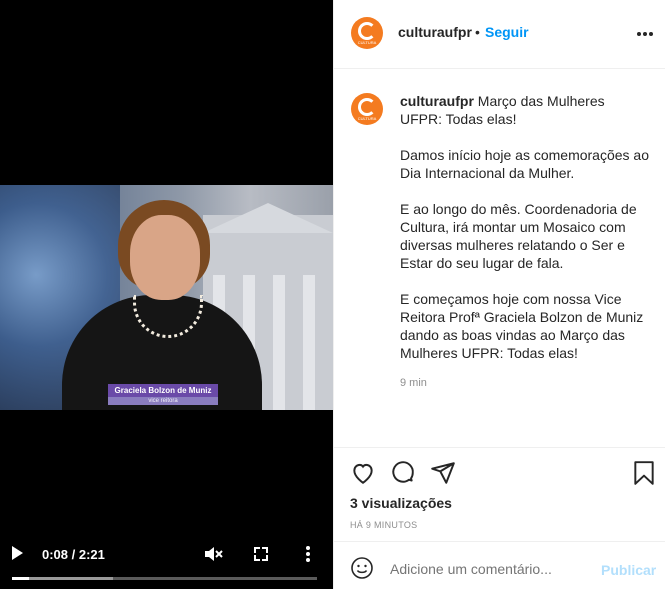 The width and height of the screenshot is (665, 590). What do you see at coordinates (413, 383) in the screenshot?
I see `caption-time: 9 min` at bounding box center [413, 383].